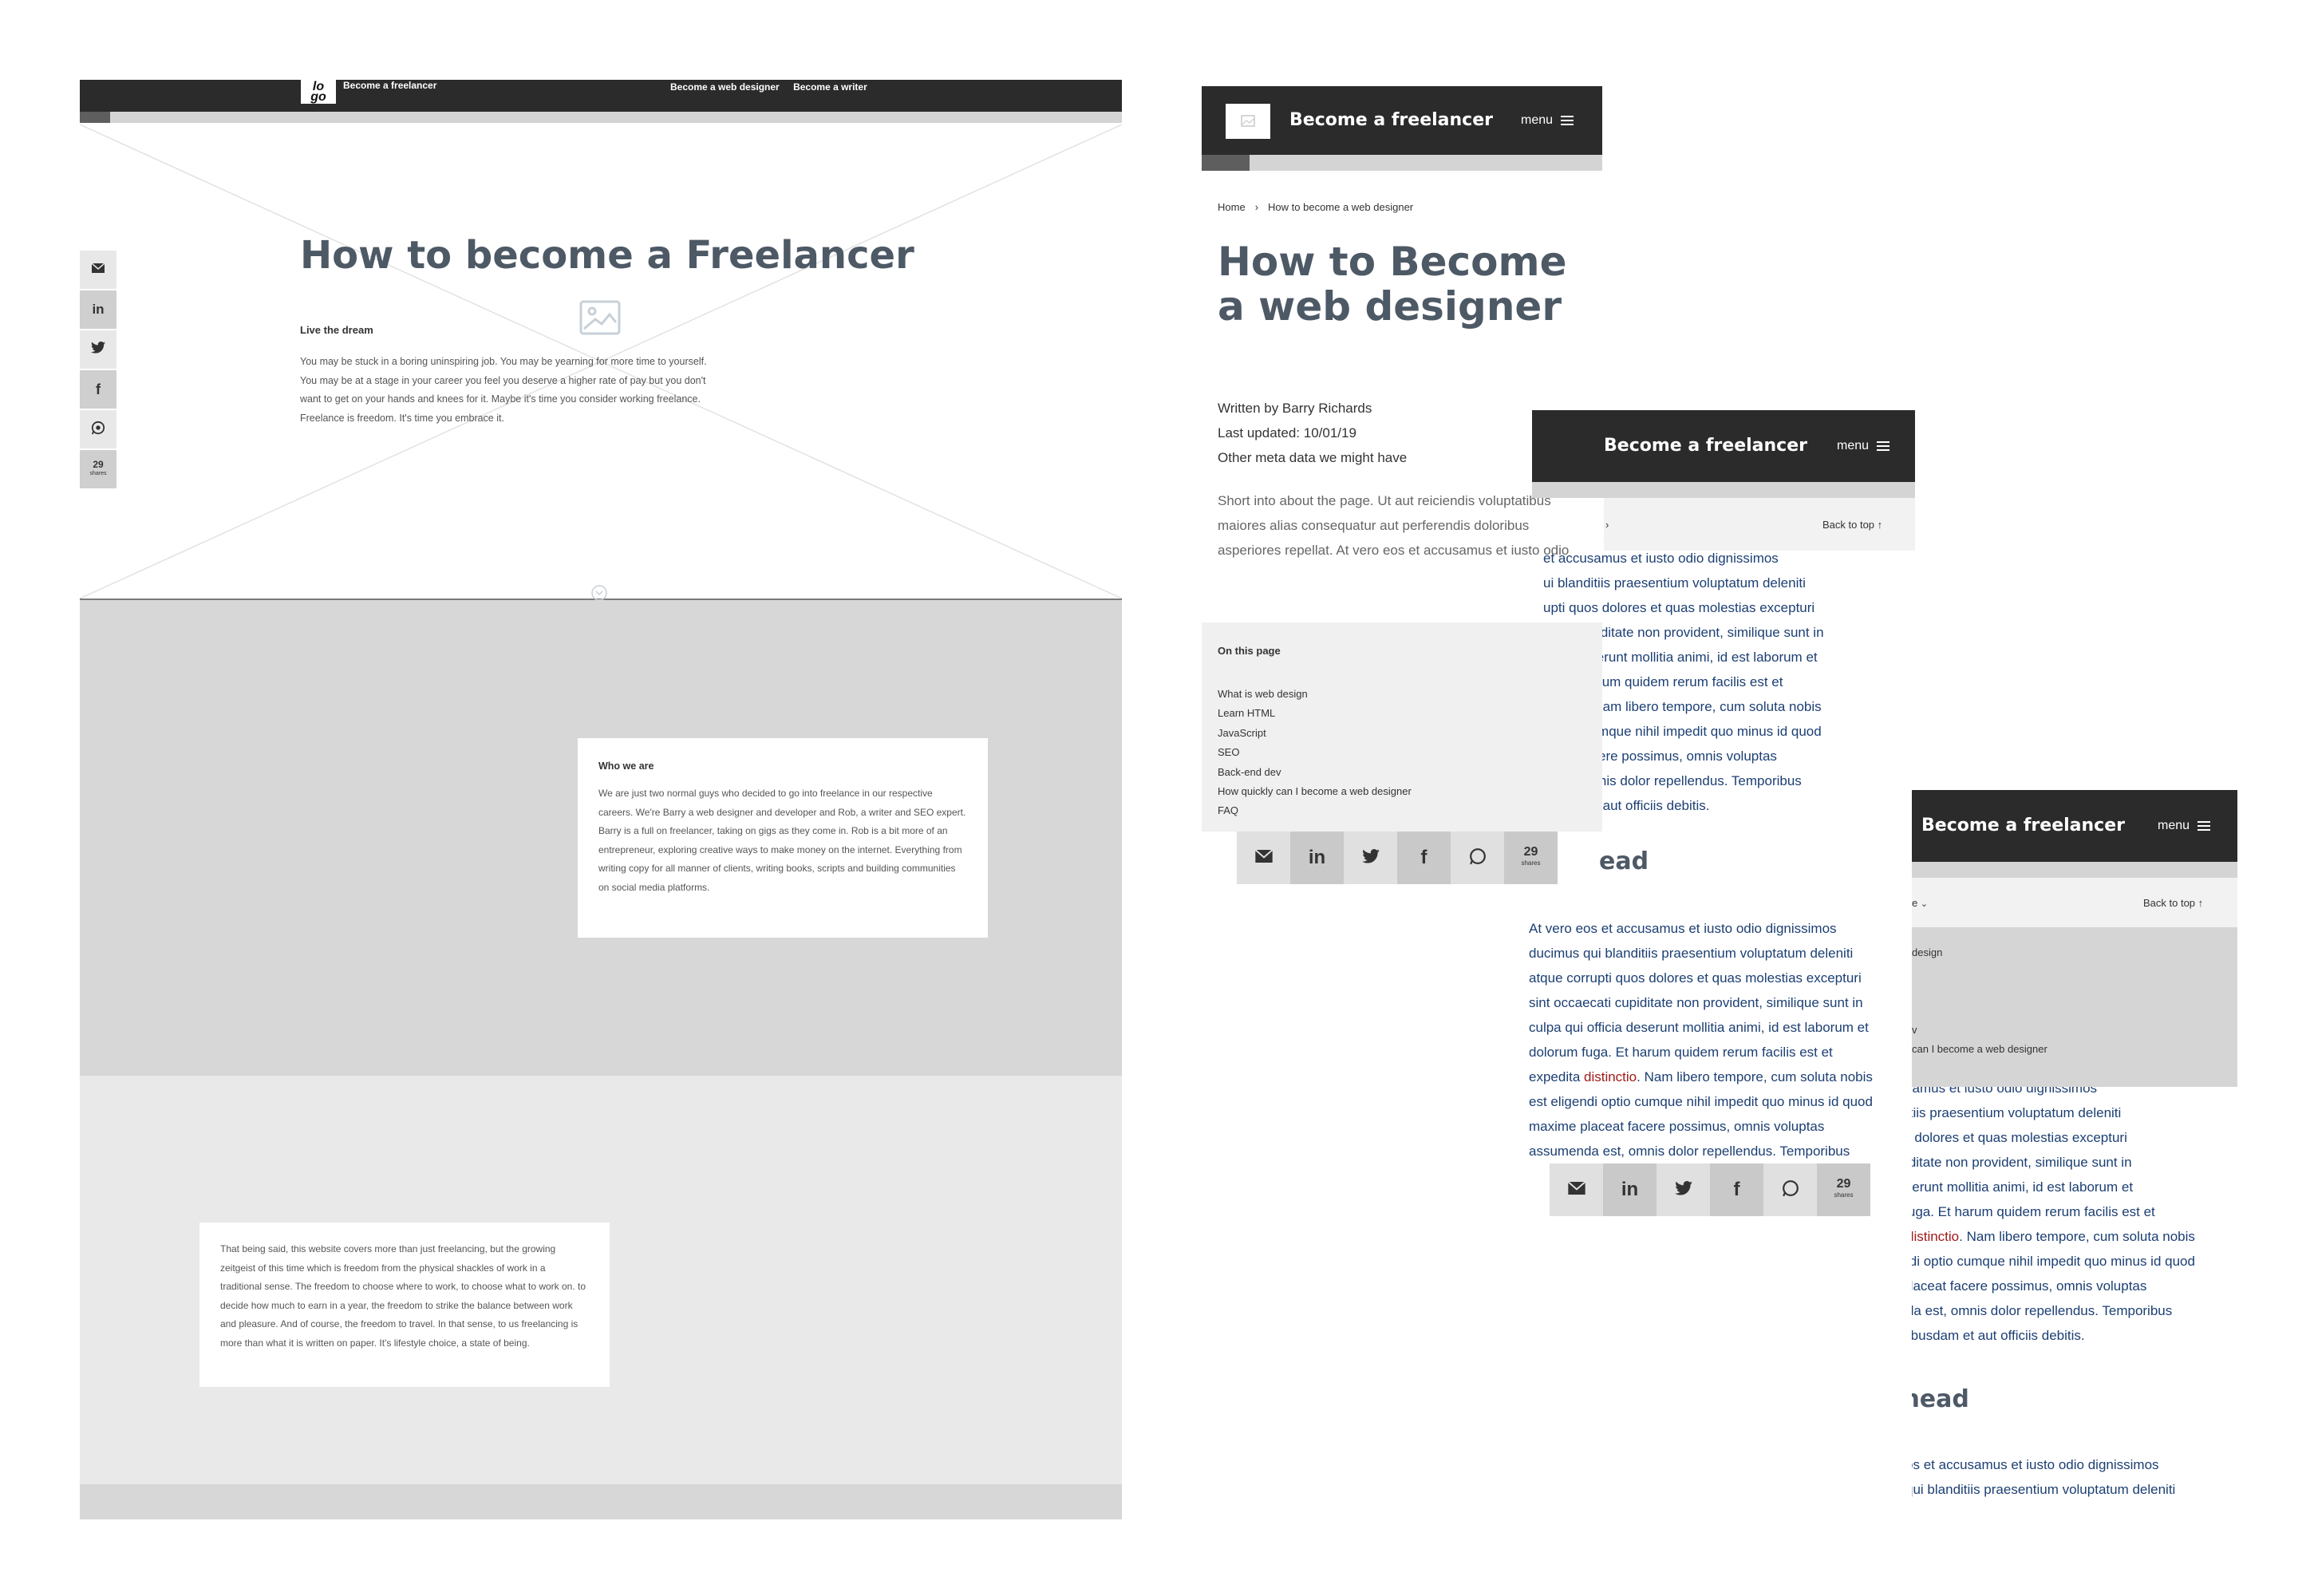 The height and width of the screenshot is (1596, 2314). Describe the element at coordinates (1232, 207) in the screenshot. I see `breadcrumb-home: Home` at that location.